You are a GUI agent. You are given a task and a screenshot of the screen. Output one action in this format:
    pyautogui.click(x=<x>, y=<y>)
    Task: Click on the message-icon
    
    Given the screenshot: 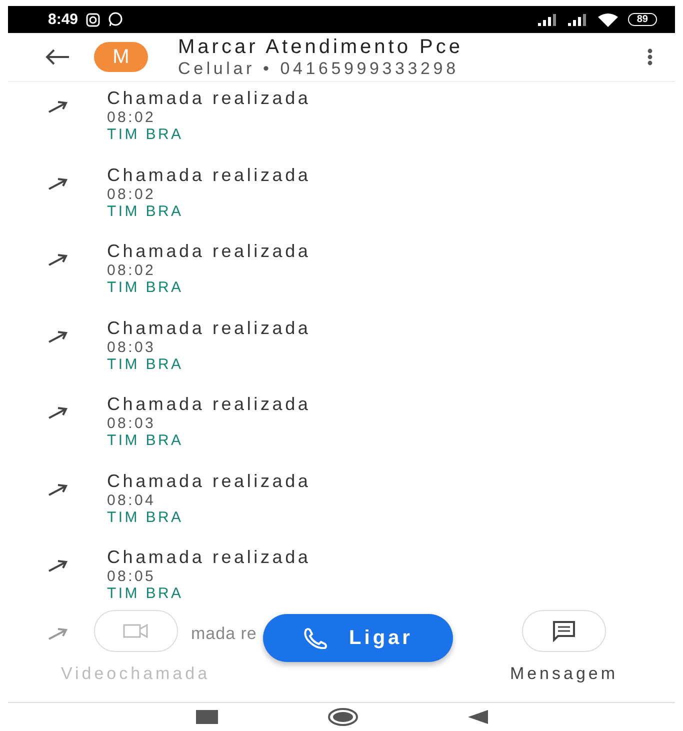 What is the action you would take?
    pyautogui.click(x=564, y=631)
    